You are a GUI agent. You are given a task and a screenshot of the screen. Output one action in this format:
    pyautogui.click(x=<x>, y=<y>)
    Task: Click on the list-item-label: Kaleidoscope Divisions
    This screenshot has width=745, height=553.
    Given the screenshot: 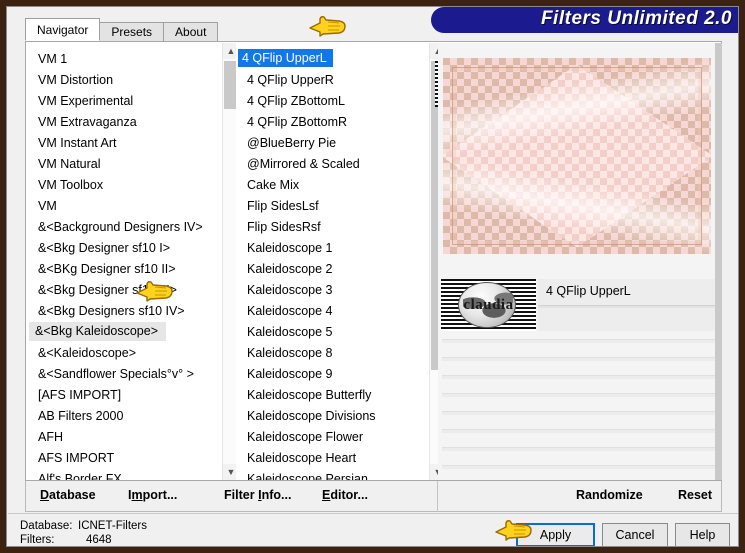 What is the action you would take?
    pyautogui.click(x=311, y=416)
    